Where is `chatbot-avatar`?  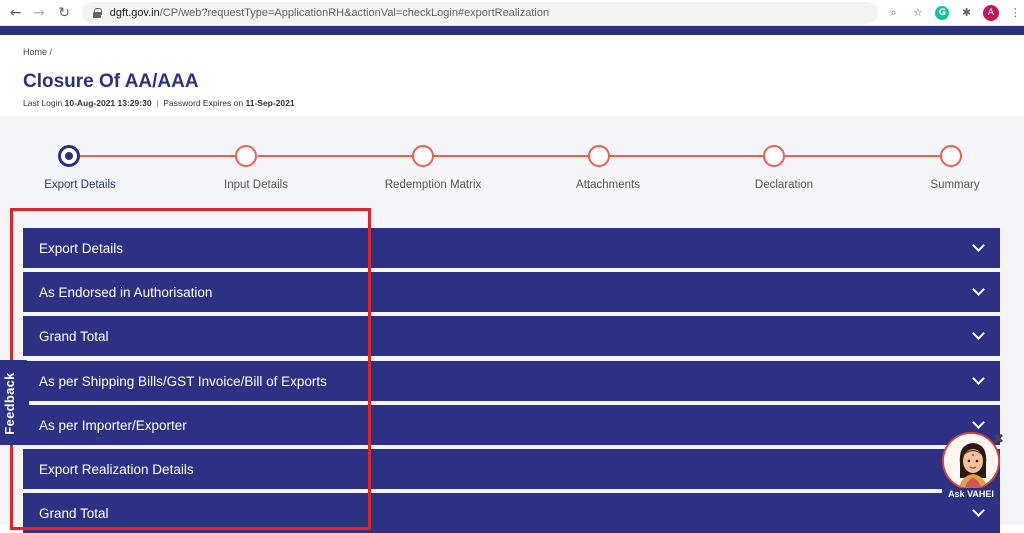
chatbot-avatar is located at coordinates (971, 461).